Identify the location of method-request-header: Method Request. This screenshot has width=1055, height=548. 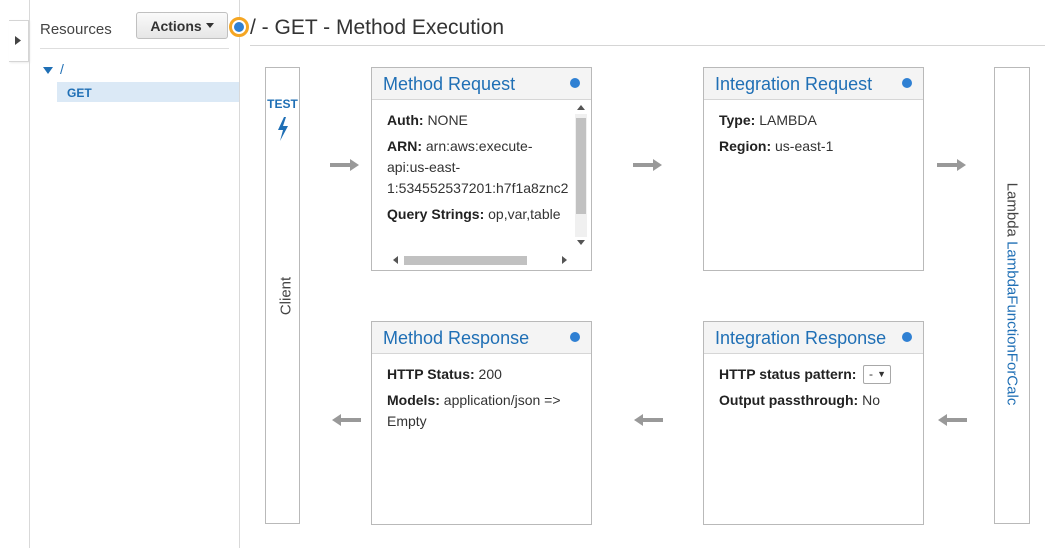
(481, 84).